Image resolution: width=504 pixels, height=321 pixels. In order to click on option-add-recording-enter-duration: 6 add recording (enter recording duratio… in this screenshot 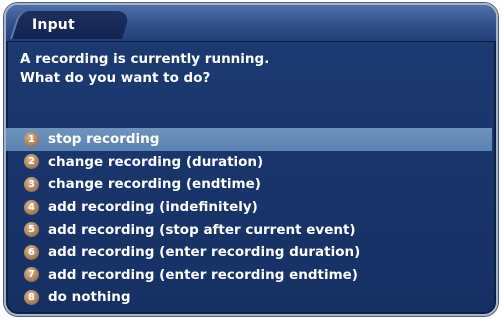, I will do `click(251, 252)`.